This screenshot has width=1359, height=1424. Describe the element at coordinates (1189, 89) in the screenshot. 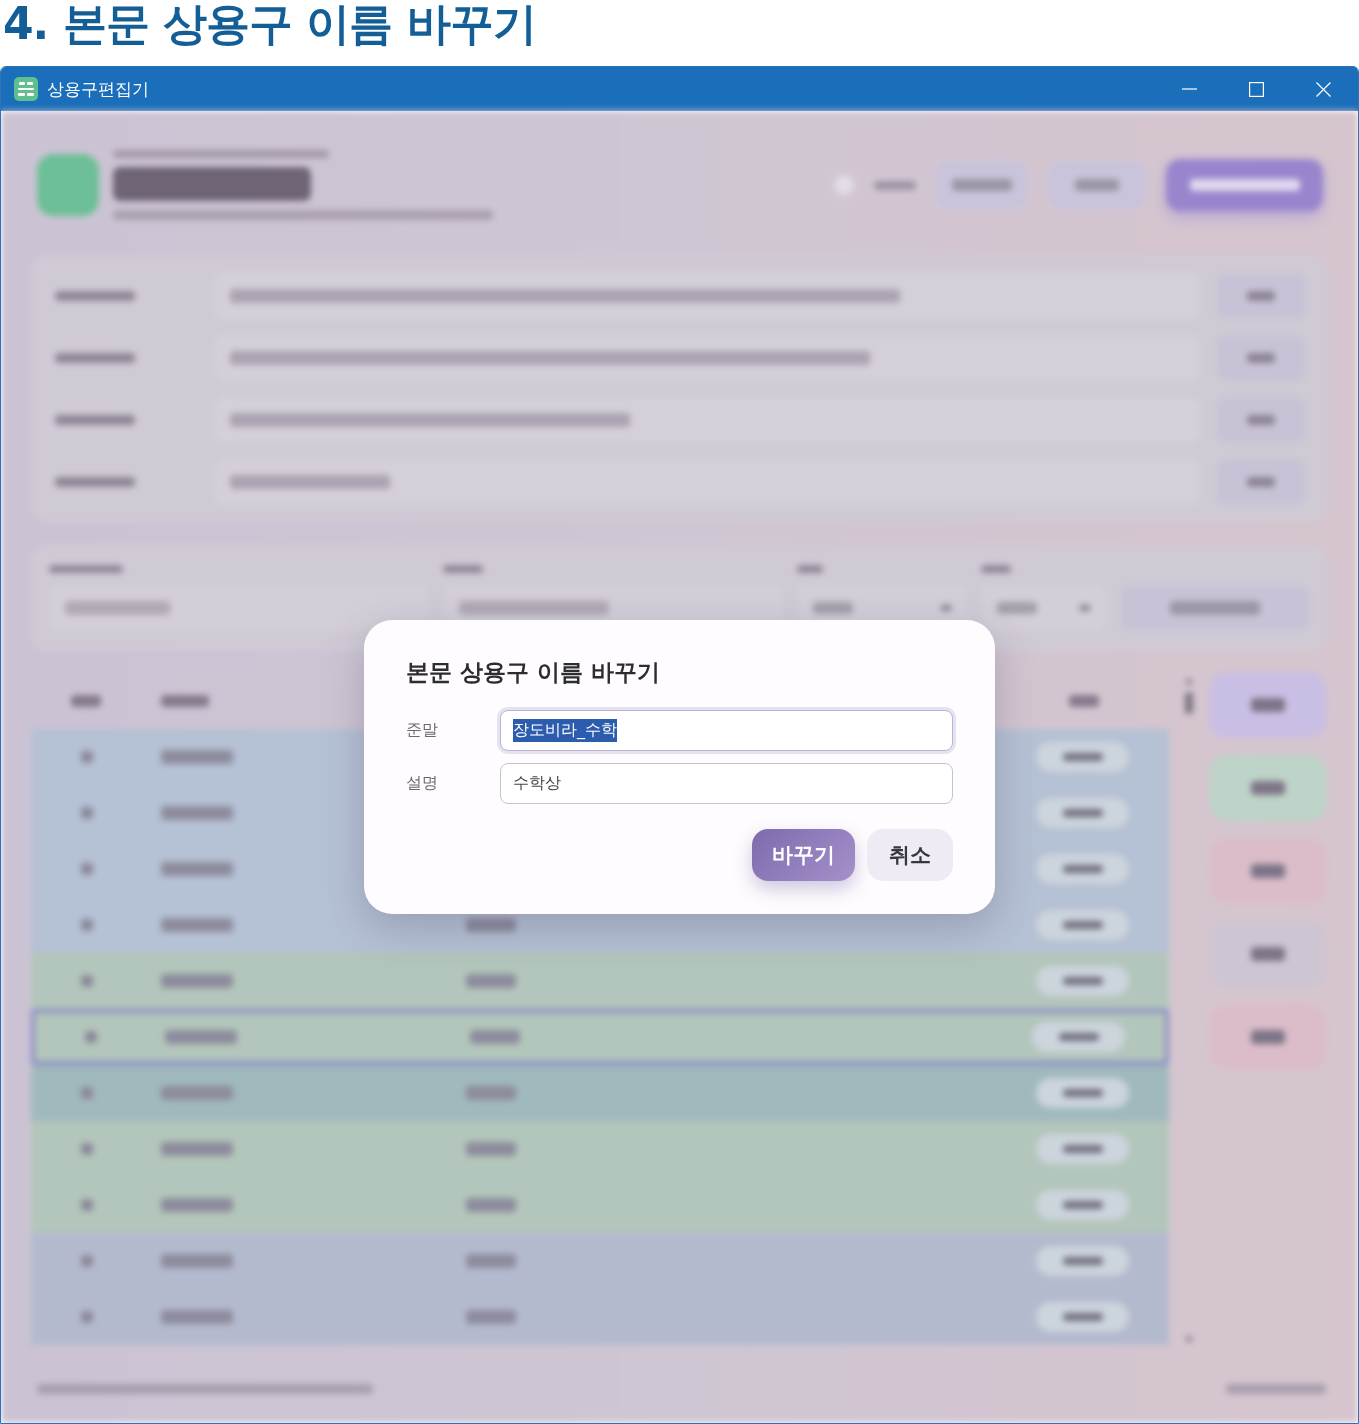

I see `minimize-icon` at that location.